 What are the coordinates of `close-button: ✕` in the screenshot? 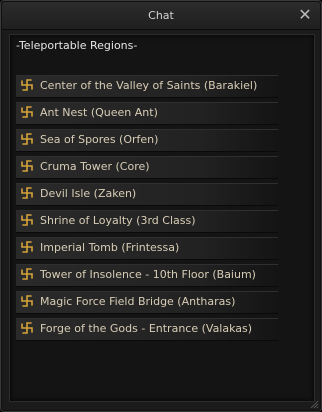 It's located at (305, 15).